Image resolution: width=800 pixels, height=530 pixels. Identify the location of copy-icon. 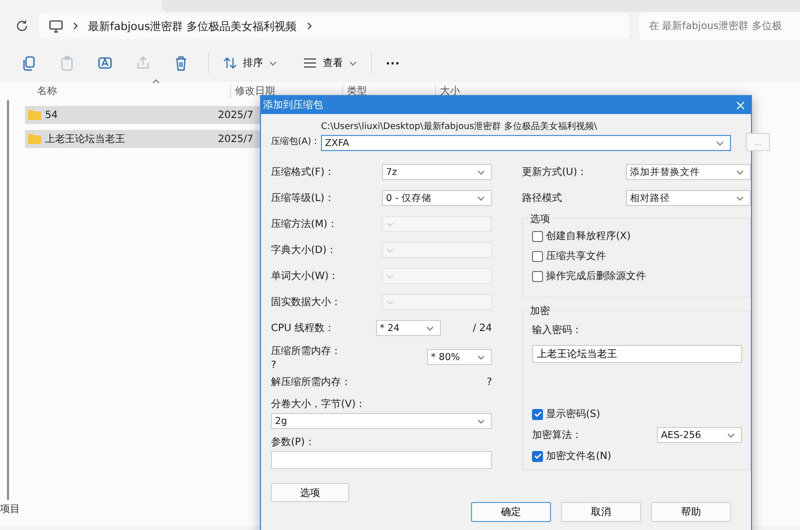
(29, 63).